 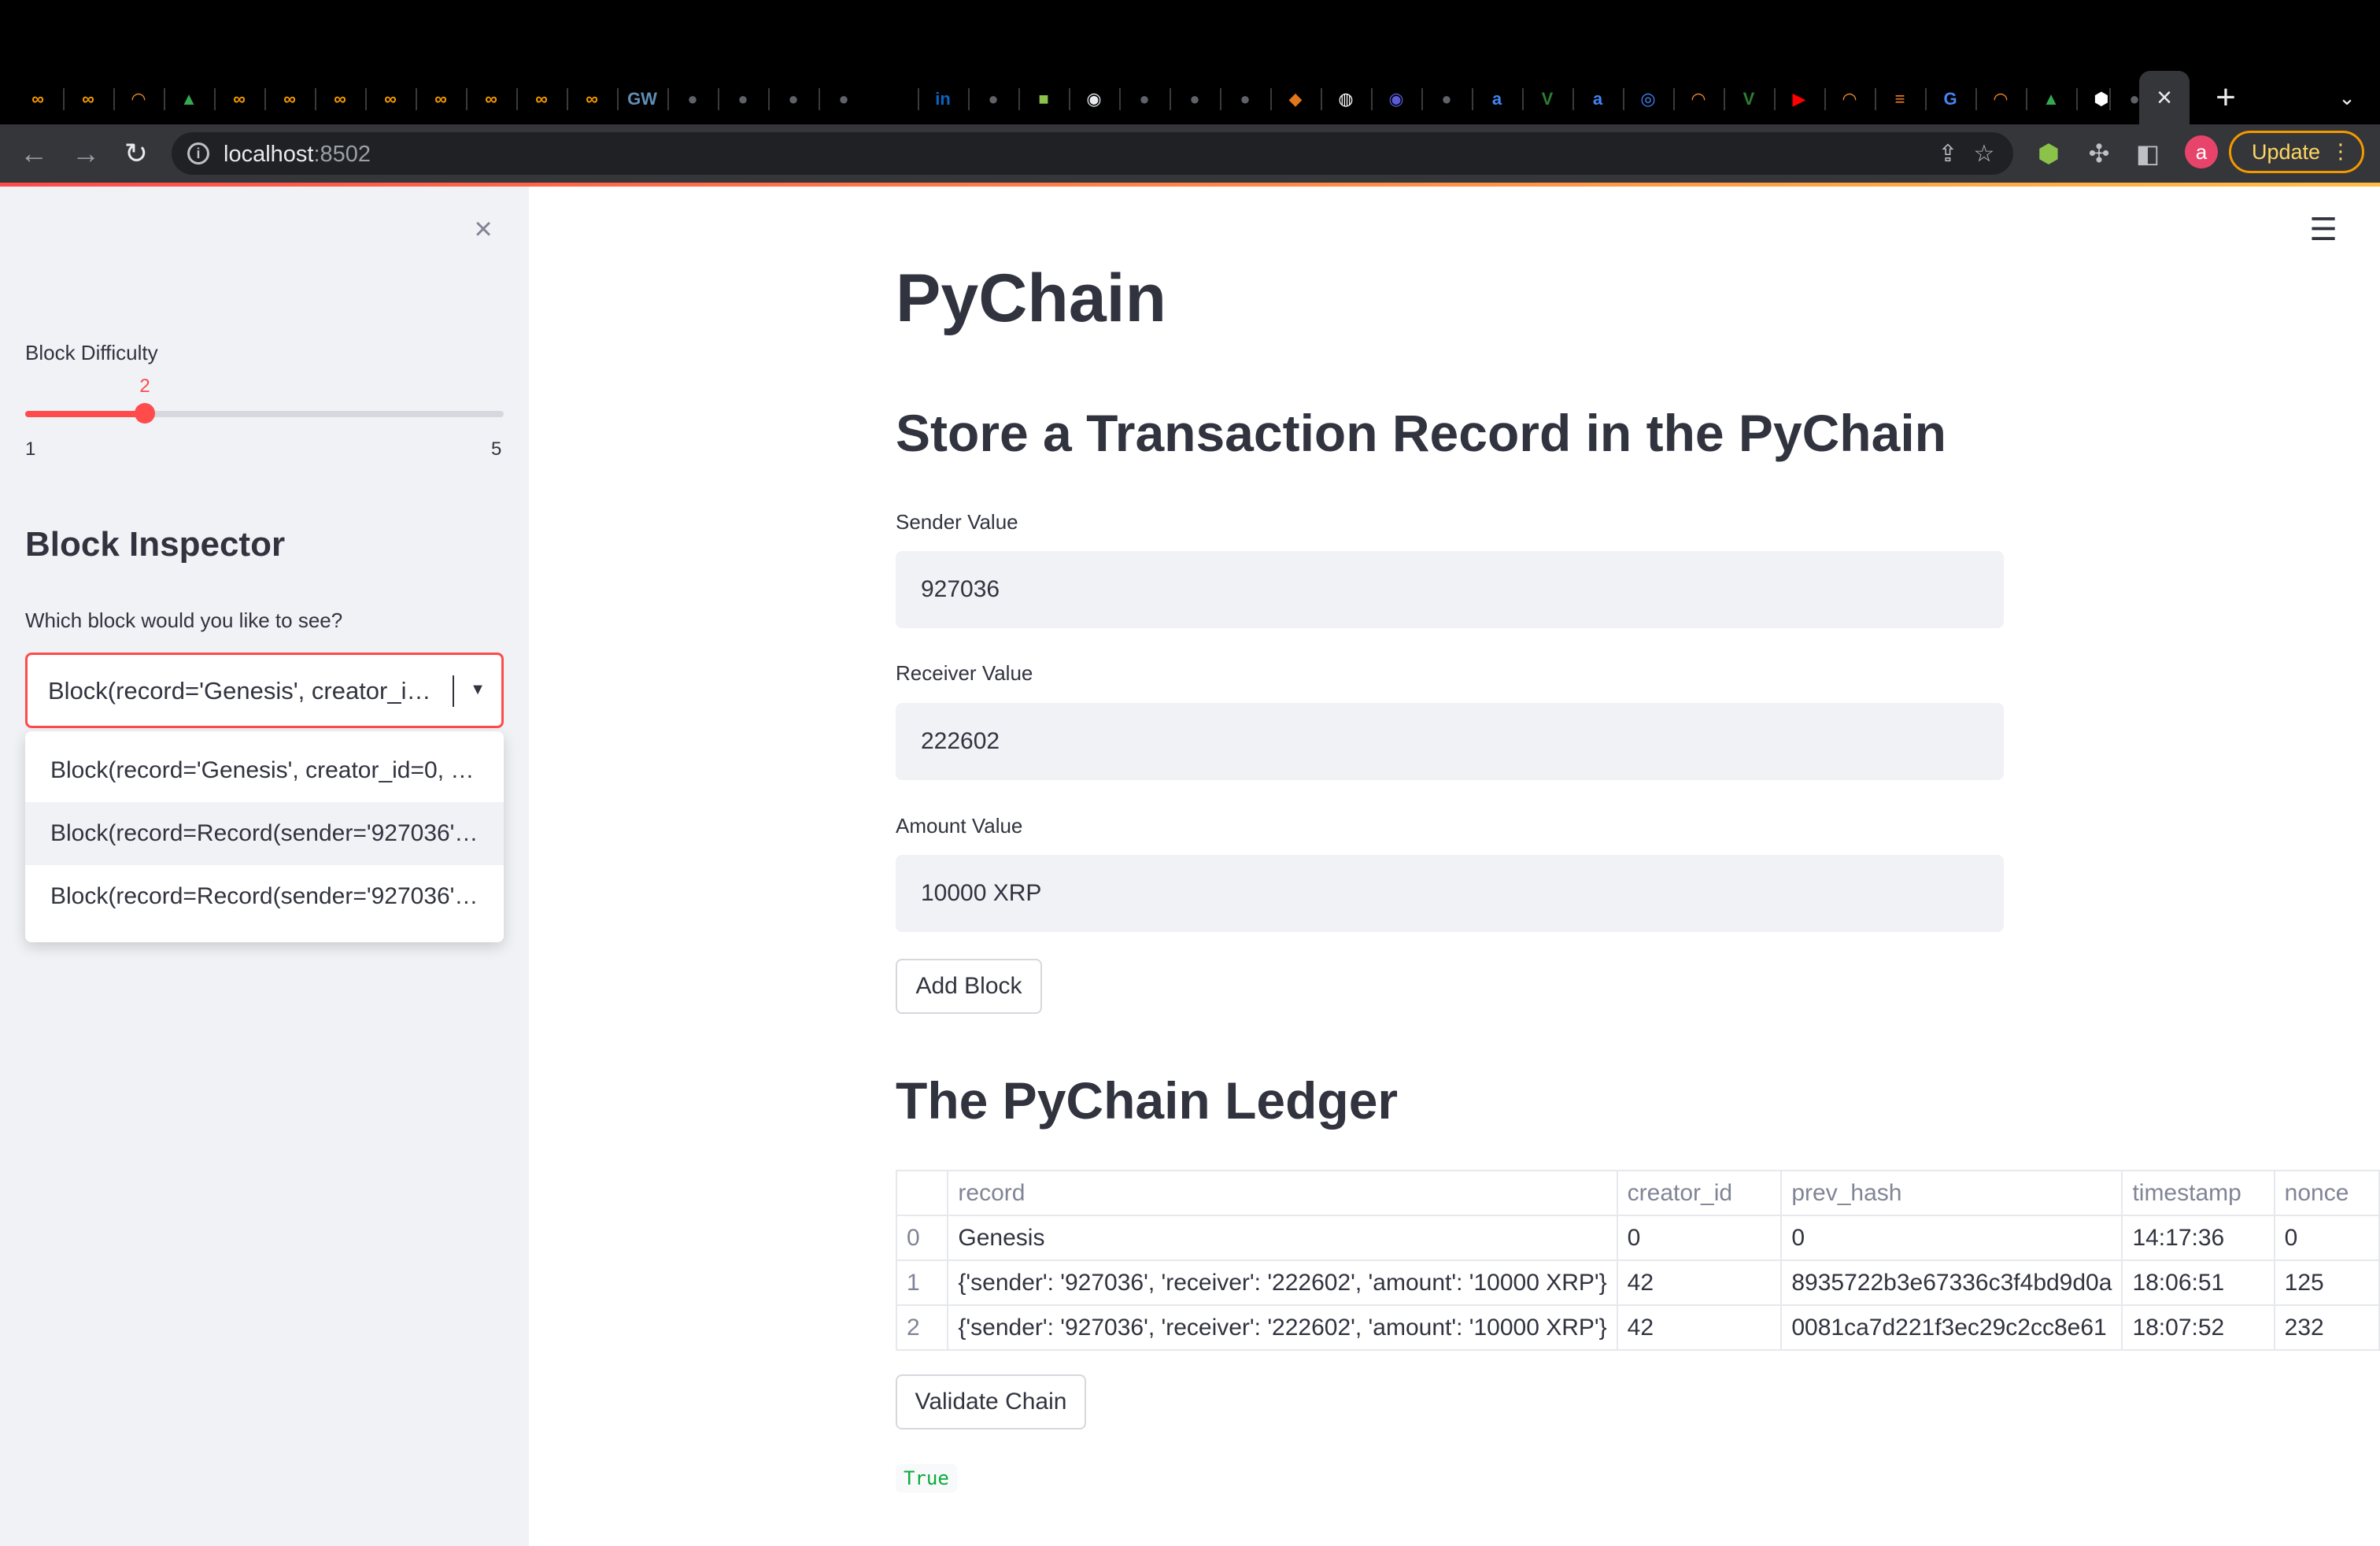 What do you see at coordinates (264, 413) in the screenshot?
I see `block-difficulty-slider` at bounding box center [264, 413].